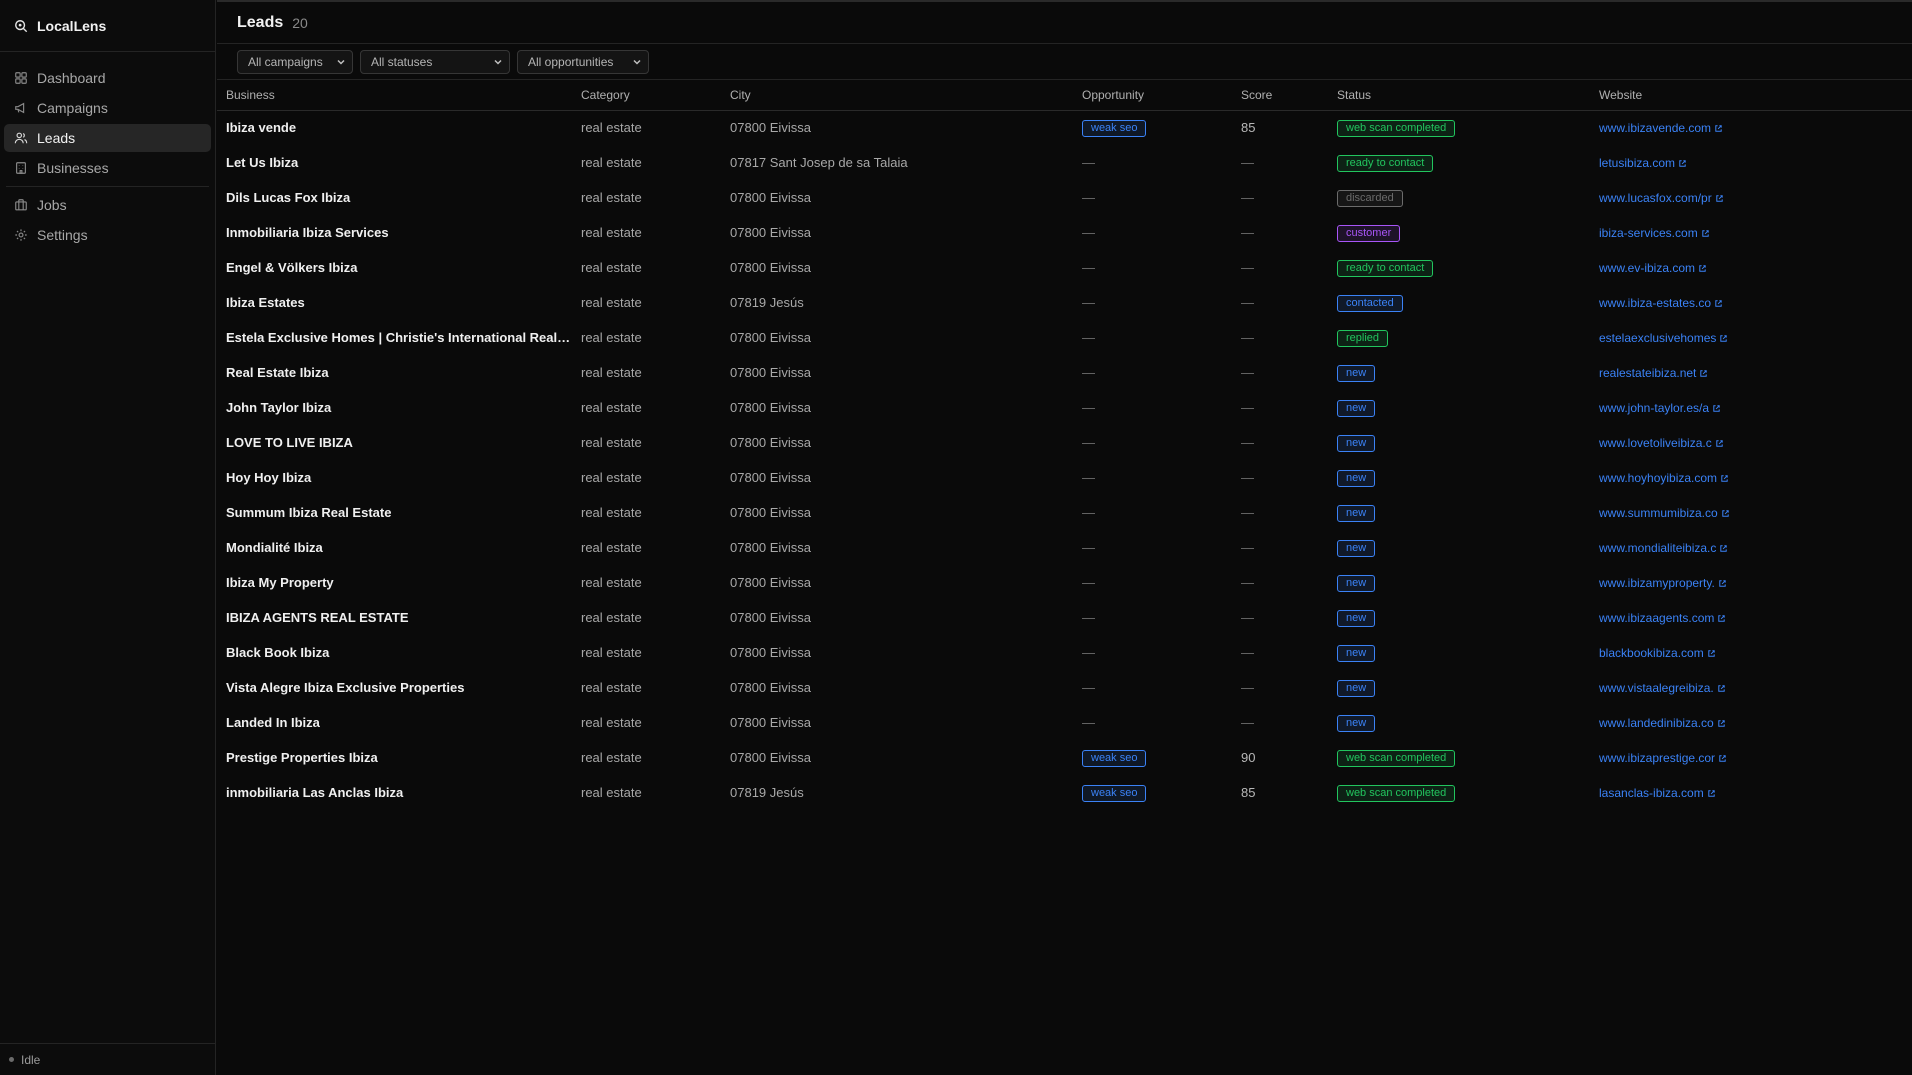 This screenshot has height=1075, width=1912. Describe the element at coordinates (1751, 302) in the screenshot. I see `website-cell: www.ibiza-estates.co` at that location.